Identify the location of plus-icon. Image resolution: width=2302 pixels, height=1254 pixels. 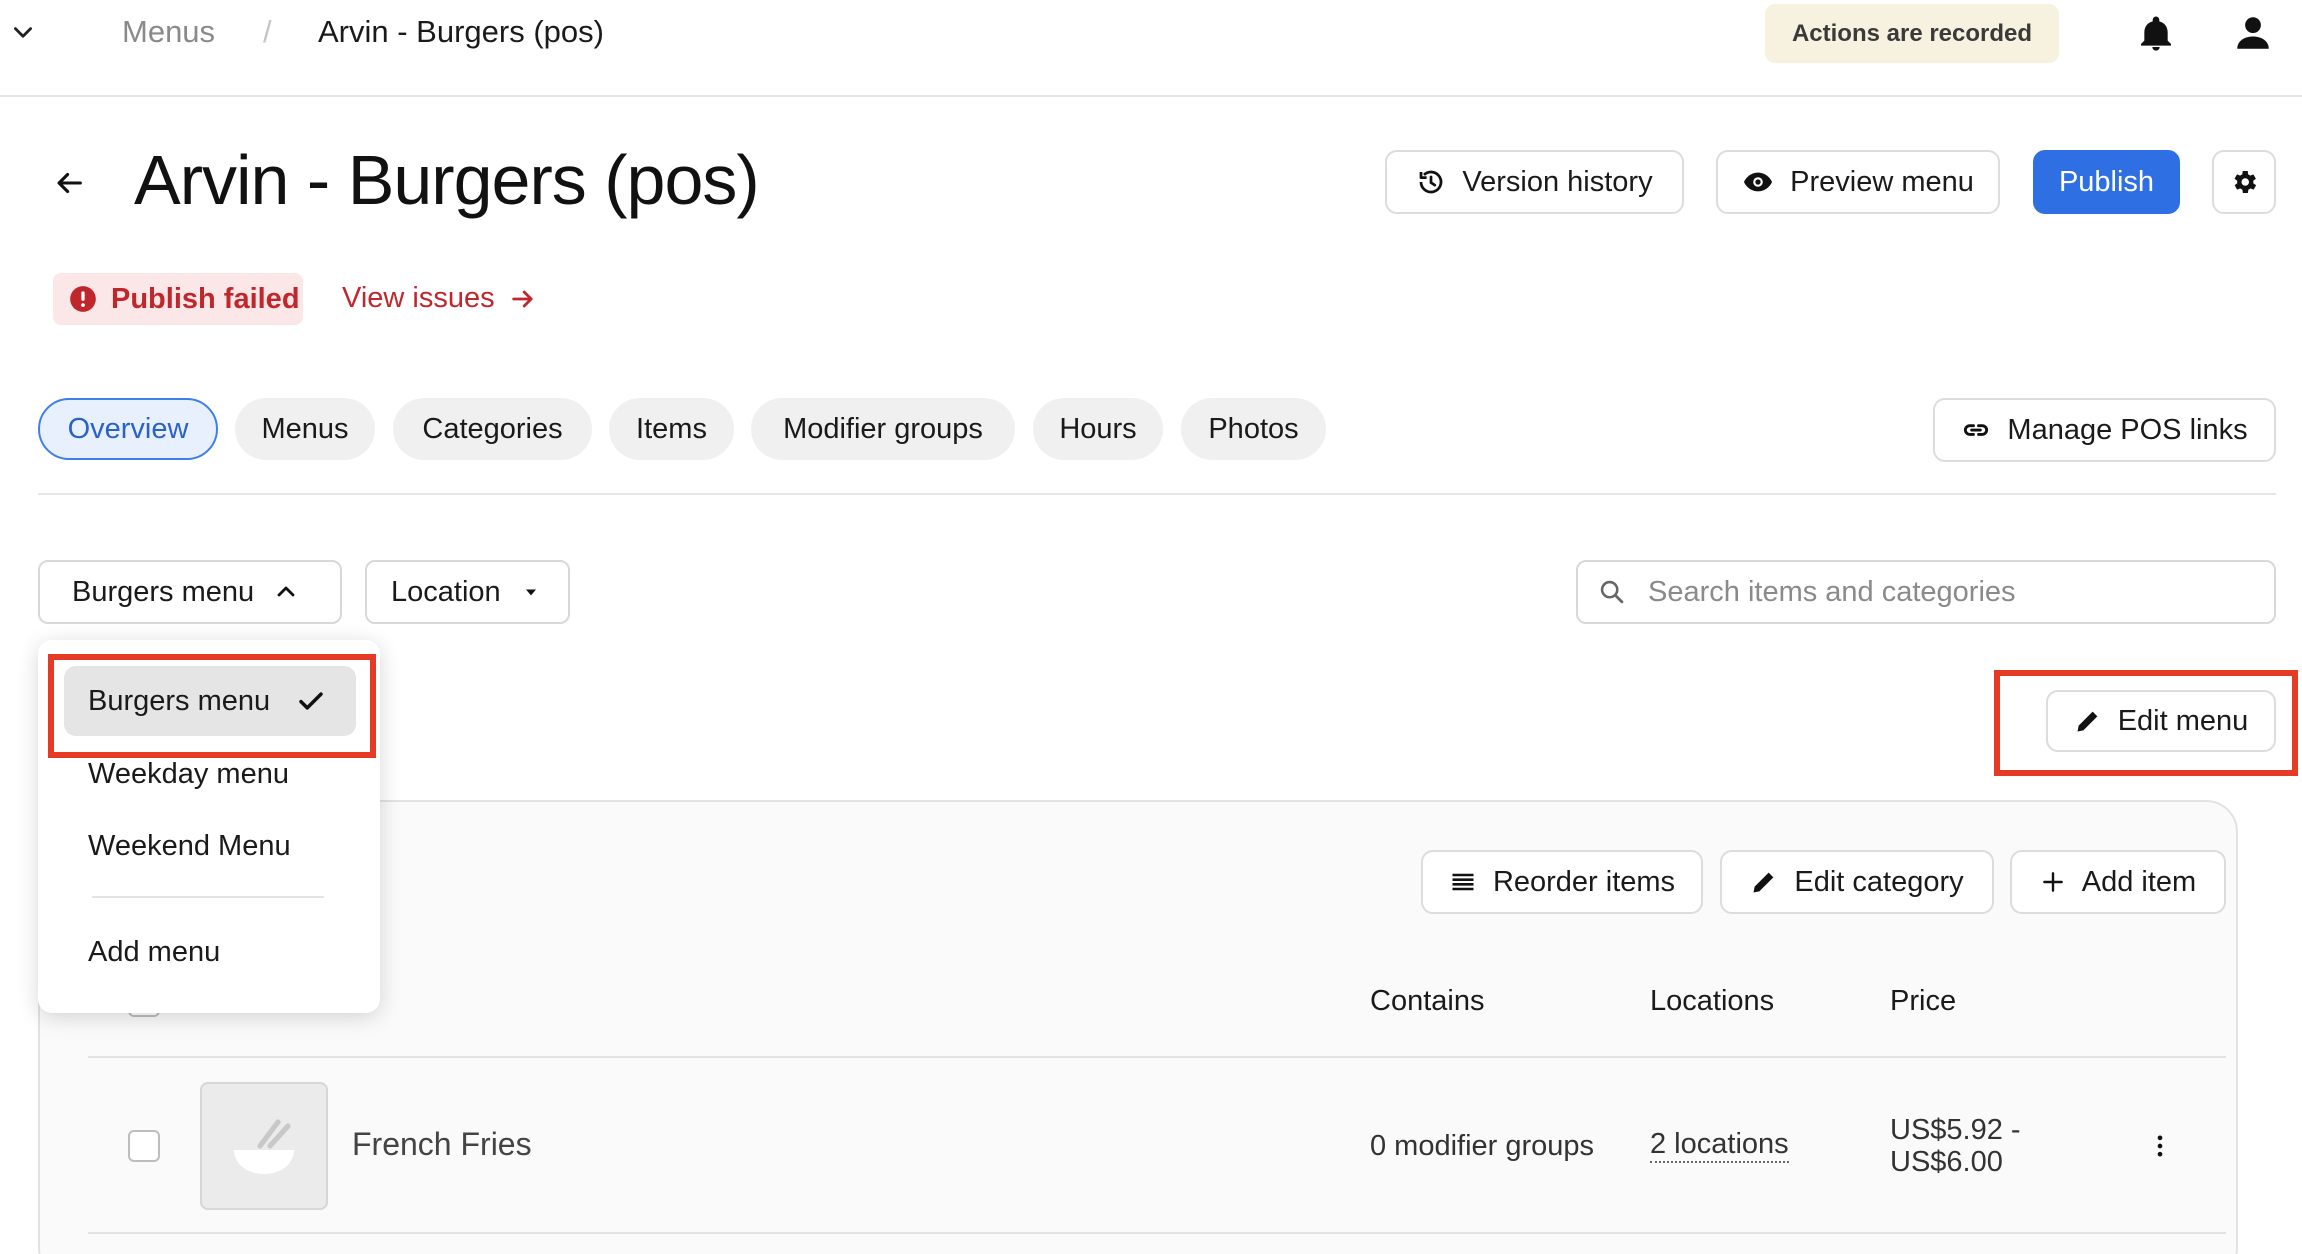
(2053, 882).